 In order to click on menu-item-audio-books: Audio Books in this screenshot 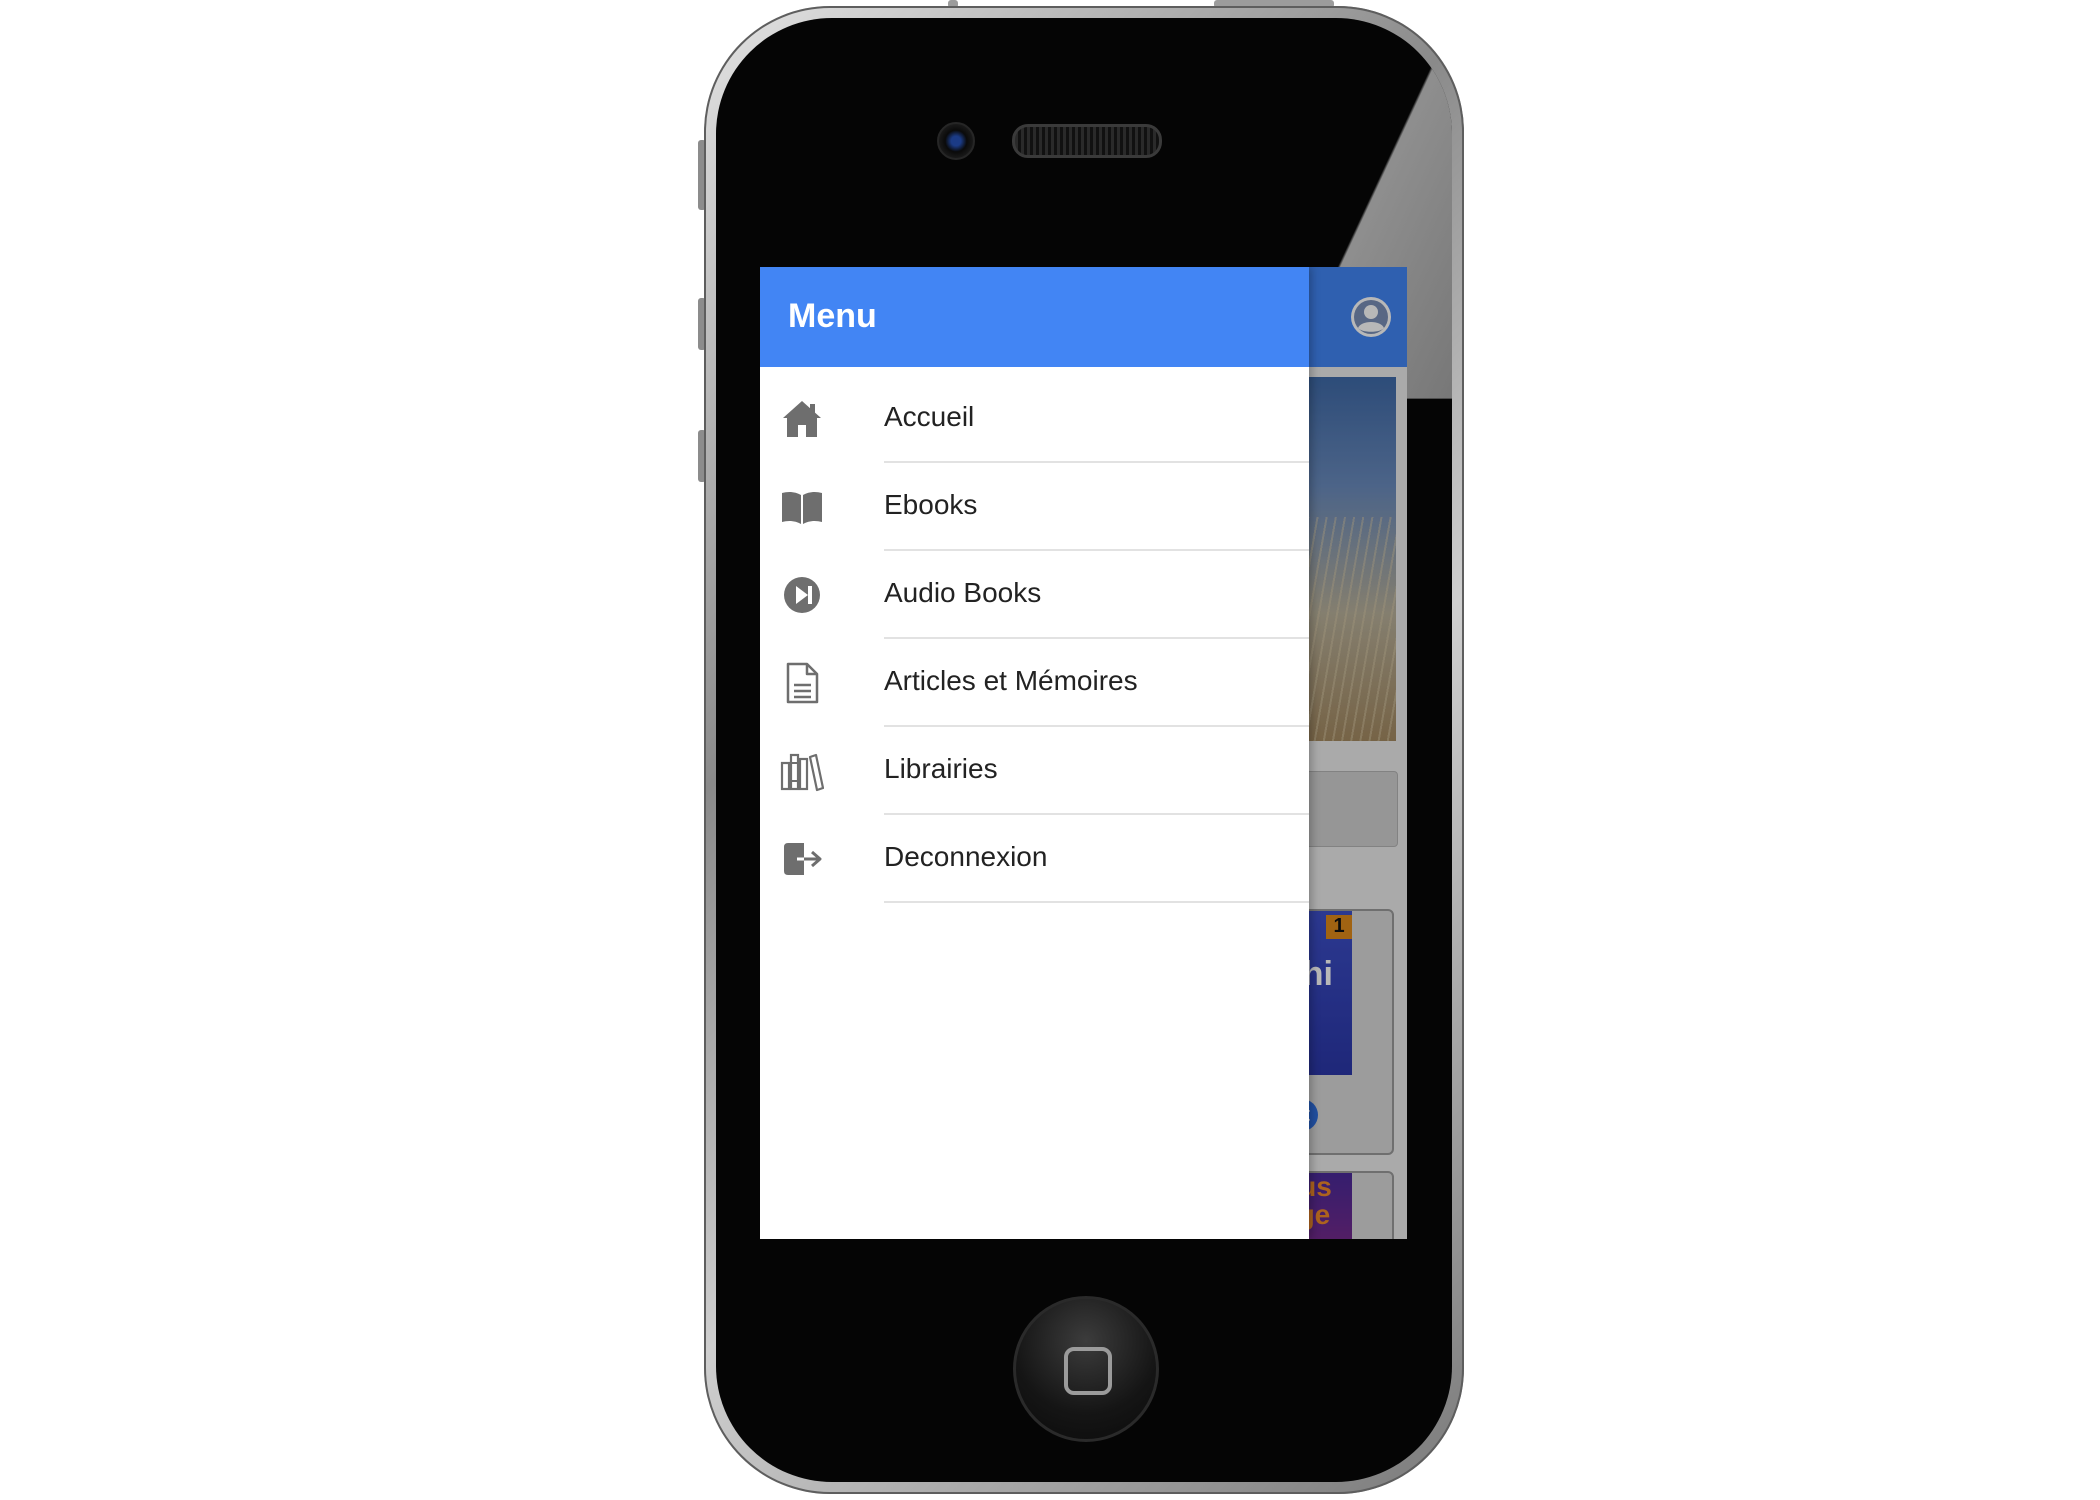, I will do `click(1034, 595)`.